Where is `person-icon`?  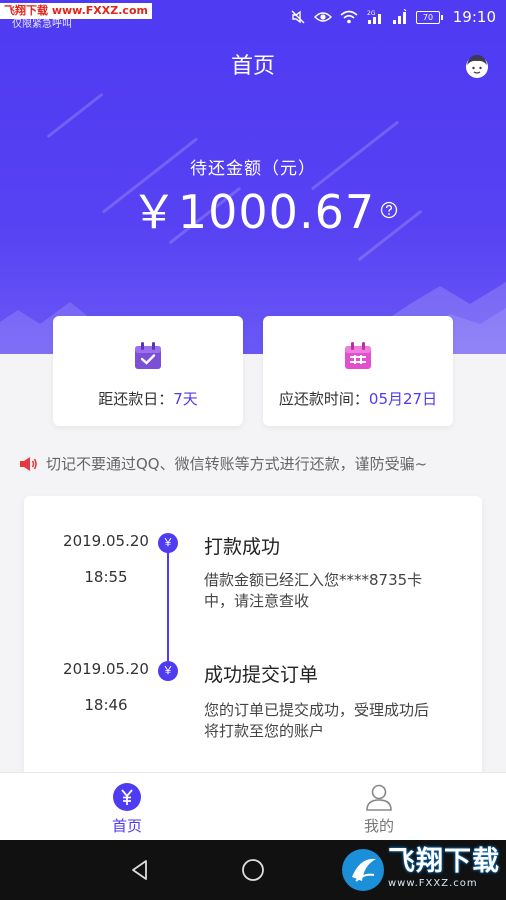 person-icon is located at coordinates (379, 797).